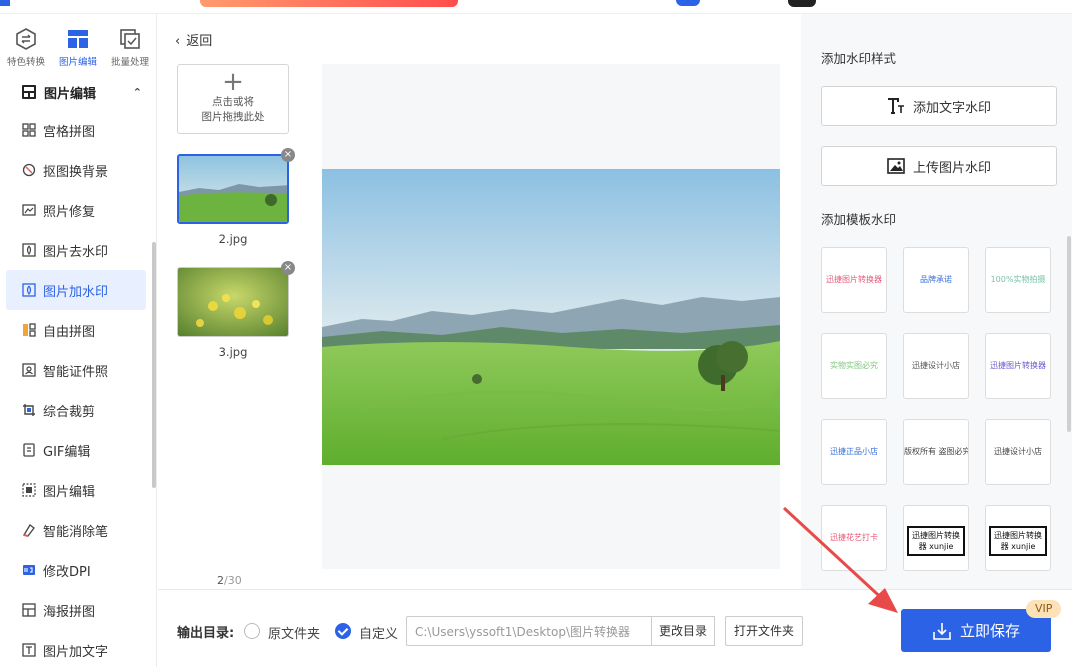  What do you see at coordinates (76, 530) in the screenshot?
I see `sidebar-item: 智能消除笔` at bounding box center [76, 530].